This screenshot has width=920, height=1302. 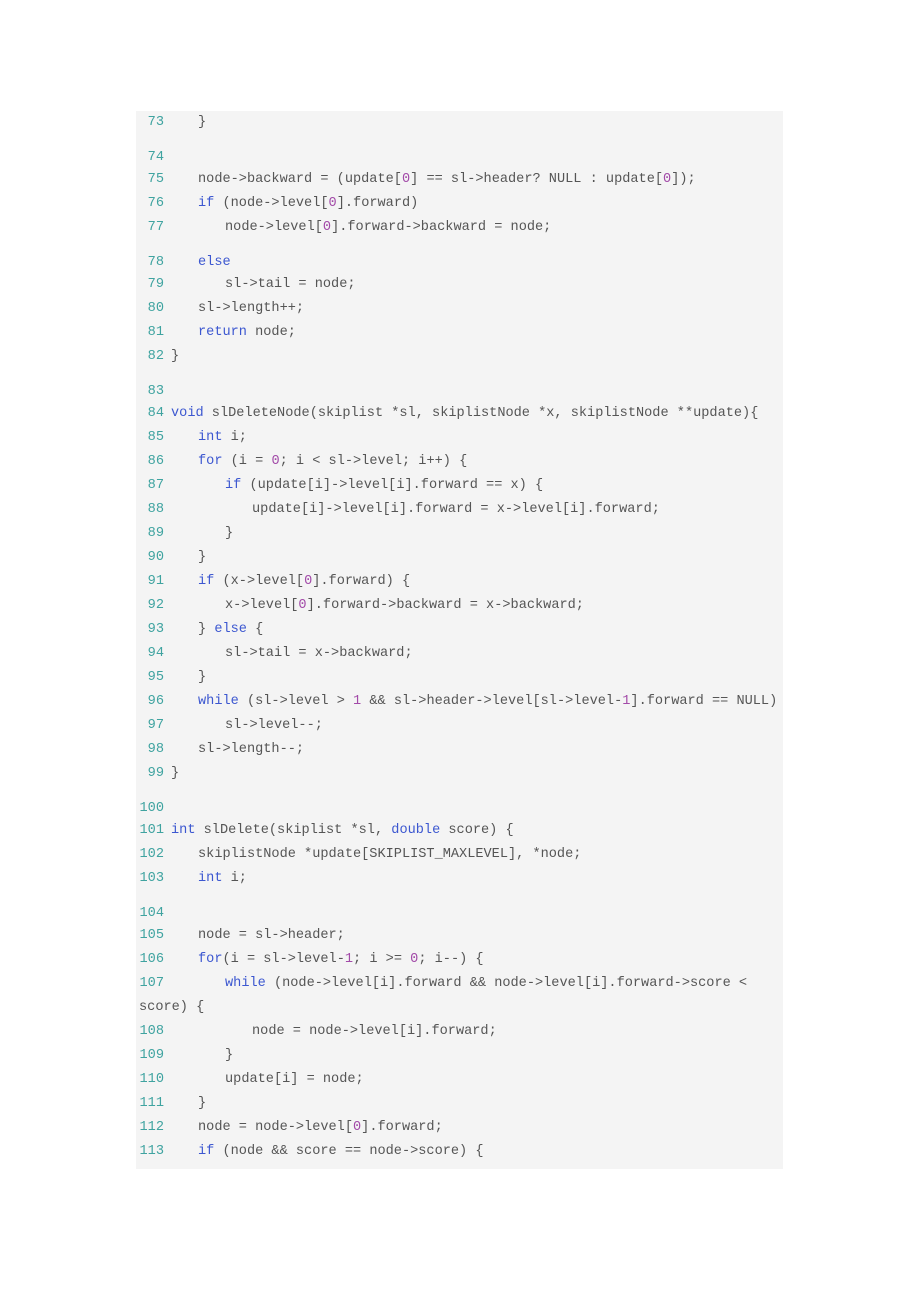 I want to click on line-number: 80, so click(x=155, y=308).